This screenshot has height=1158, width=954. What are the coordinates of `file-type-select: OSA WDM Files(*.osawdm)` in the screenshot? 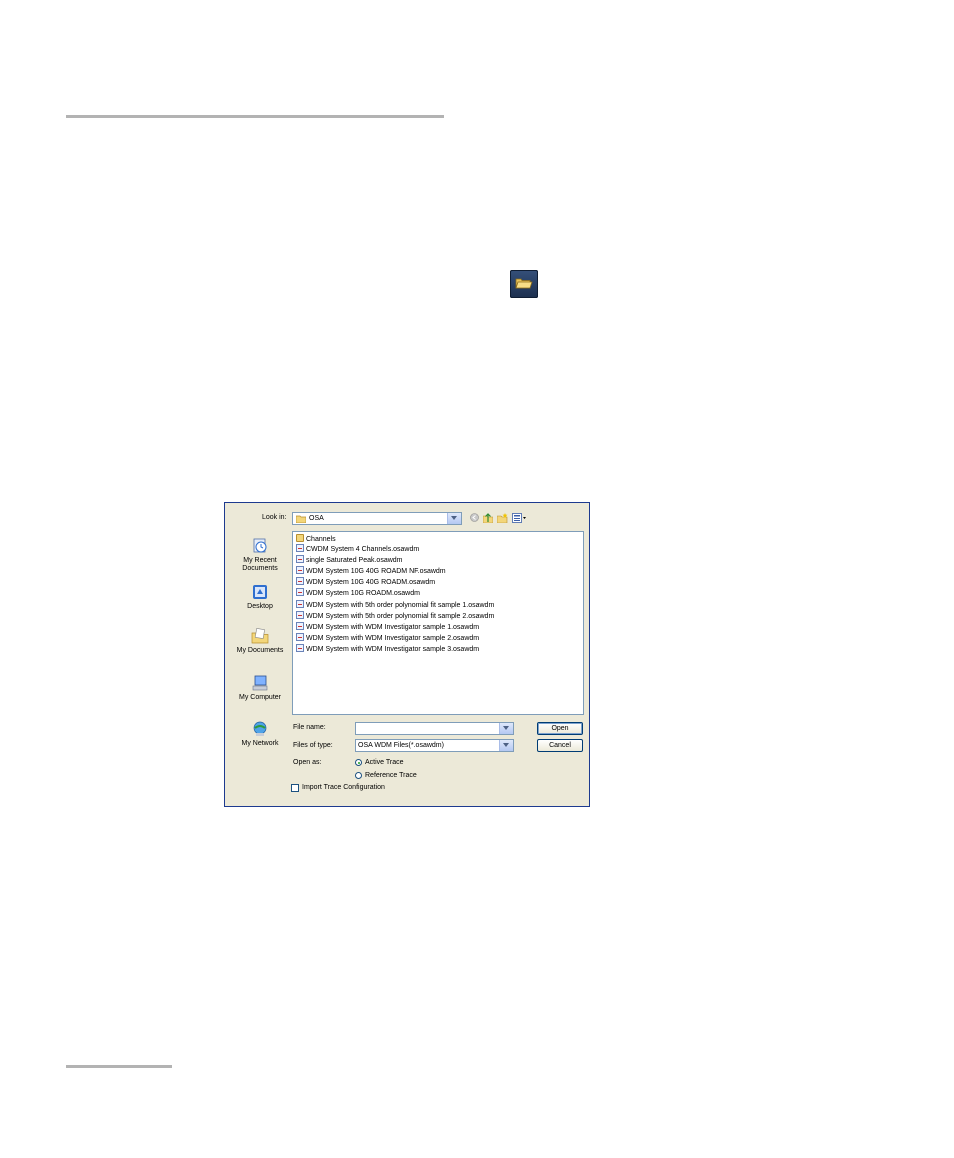 It's located at (434, 745).